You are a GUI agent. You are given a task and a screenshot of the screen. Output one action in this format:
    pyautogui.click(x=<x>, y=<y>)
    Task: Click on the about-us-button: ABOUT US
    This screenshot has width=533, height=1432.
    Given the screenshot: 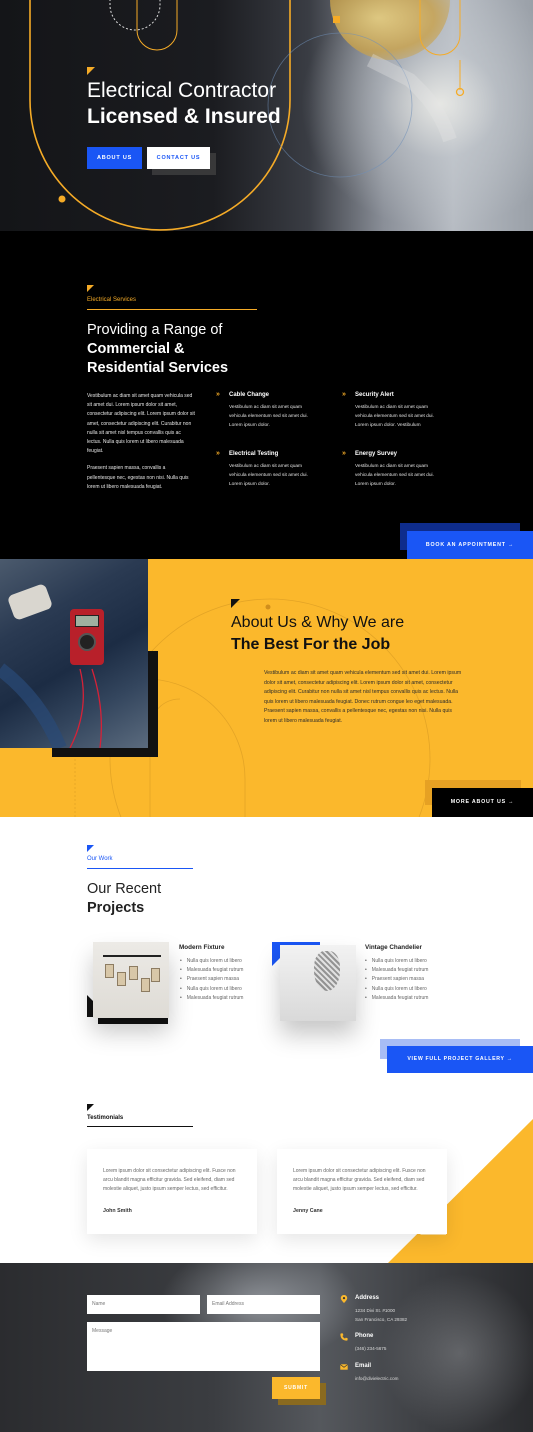 What is the action you would take?
    pyautogui.click(x=114, y=158)
    